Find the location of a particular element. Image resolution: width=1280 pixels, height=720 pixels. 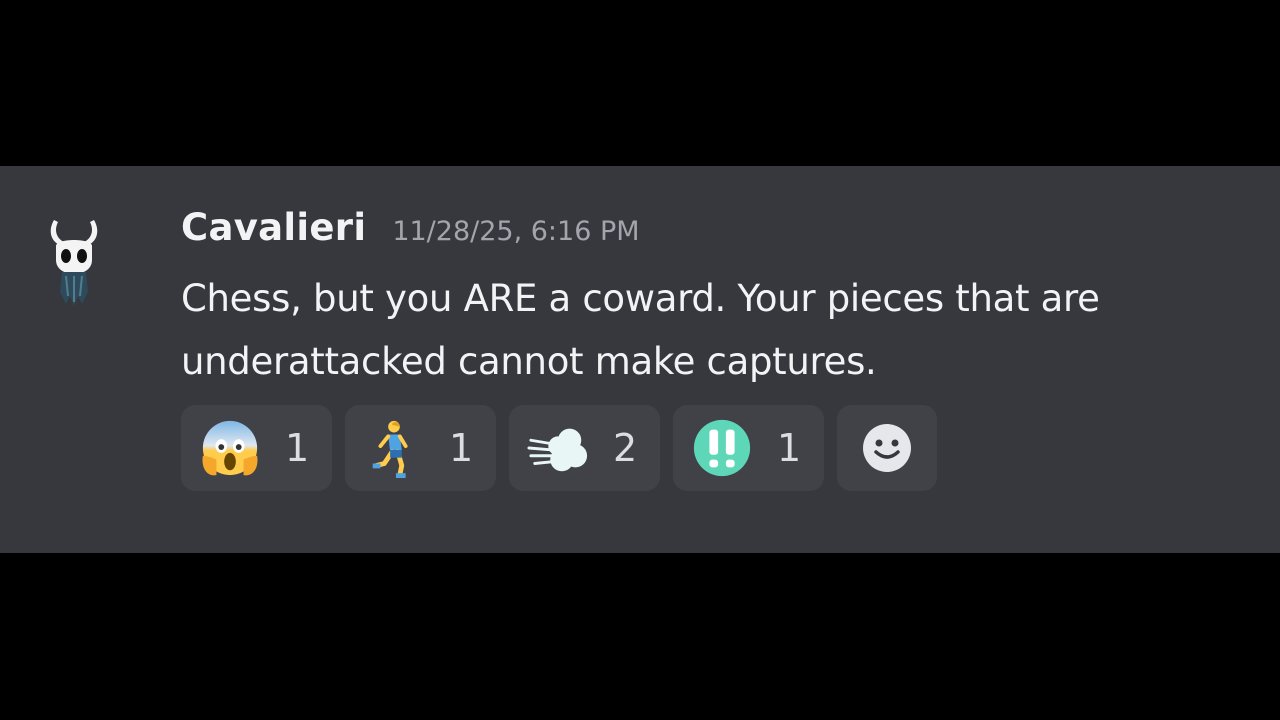

smiley-add-reaction-icon is located at coordinates (887, 448).